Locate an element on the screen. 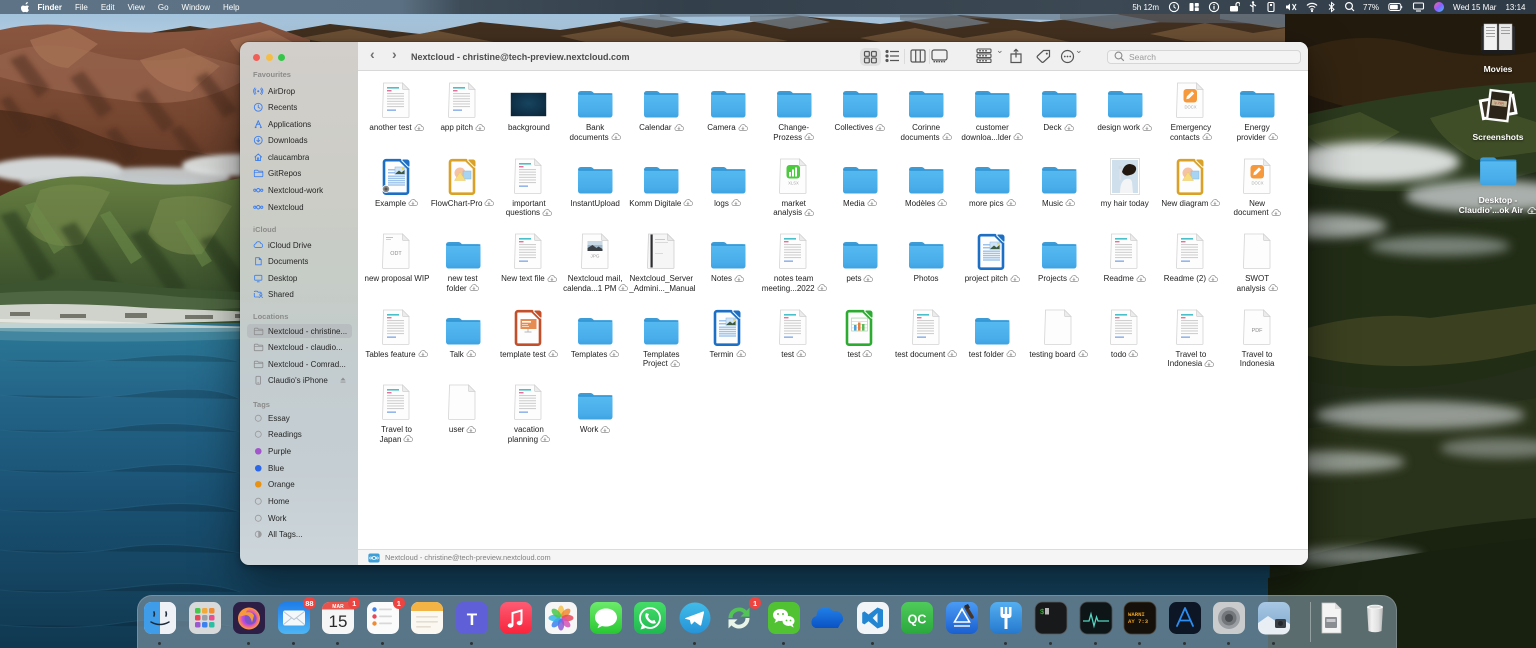  svg-text: WARNI is located at coordinates (1136, 614).